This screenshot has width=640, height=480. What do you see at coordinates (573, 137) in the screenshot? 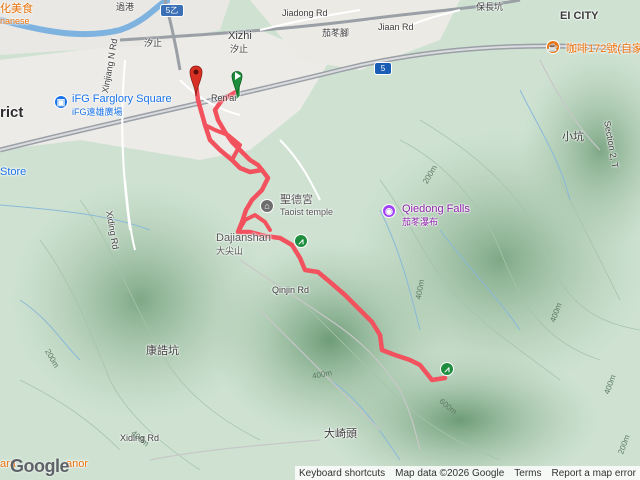
I see `place-xiao-keng: 小坑` at bounding box center [573, 137].